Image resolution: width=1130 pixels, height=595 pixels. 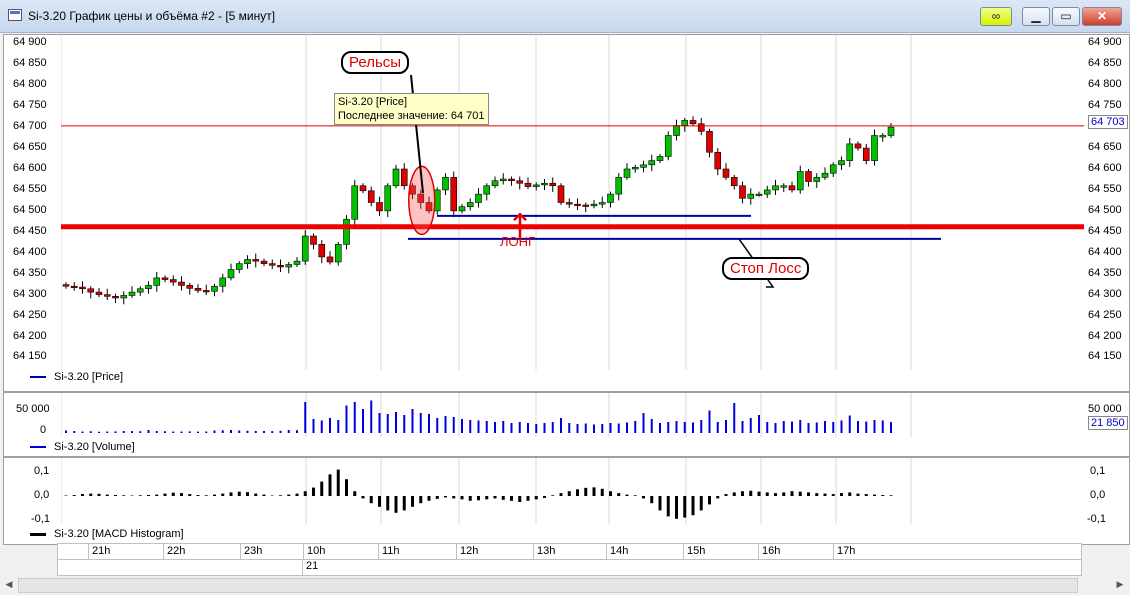 What do you see at coordinates (996, 16) in the screenshot?
I see `link-button: ∞` at bounding box center [996, 16].